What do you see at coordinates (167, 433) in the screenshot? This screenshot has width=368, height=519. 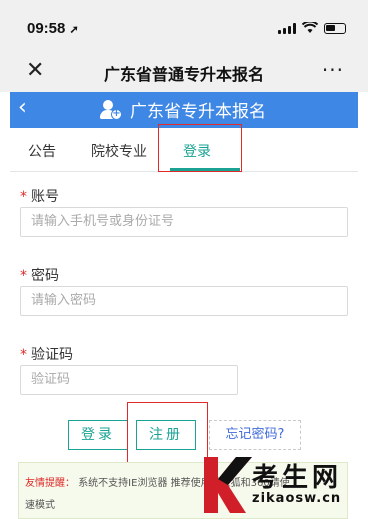 I see `highlight-box-register` at bounding box center [167, 433].